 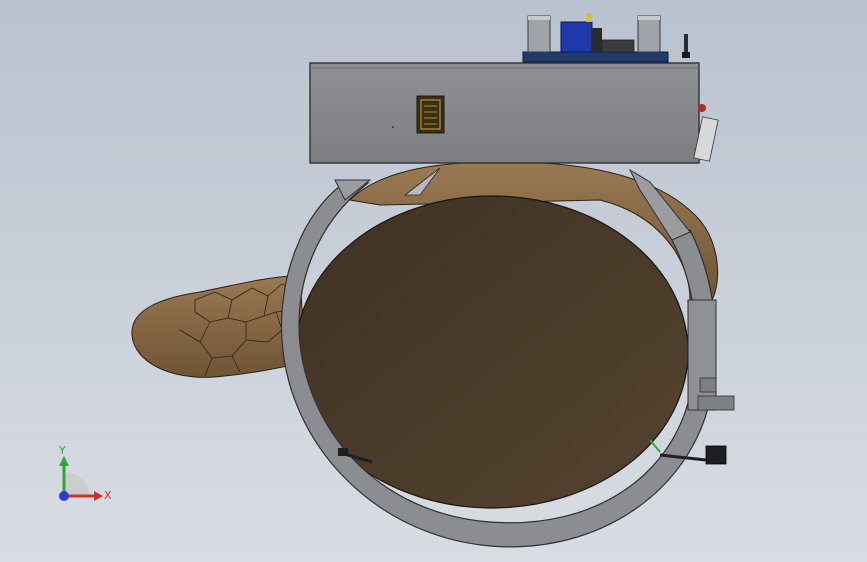 What do you see at coordinates (649, 34) in the screenshot?
I see `capacitor-right` at bounding box center [649, 34].